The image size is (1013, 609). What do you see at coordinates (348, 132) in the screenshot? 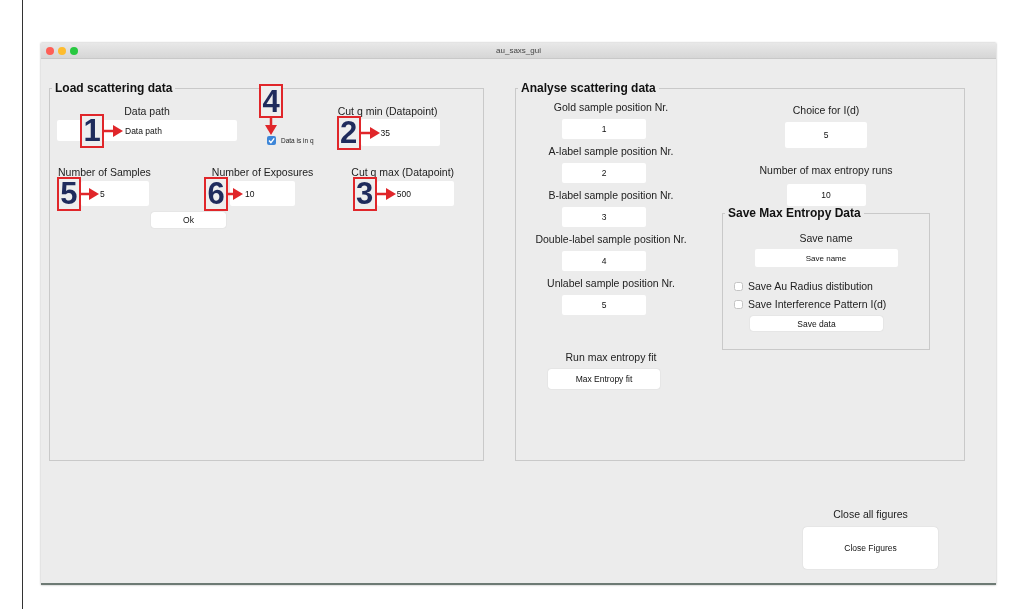
I see `callout-number: 2` at bounding box center [348, 132].